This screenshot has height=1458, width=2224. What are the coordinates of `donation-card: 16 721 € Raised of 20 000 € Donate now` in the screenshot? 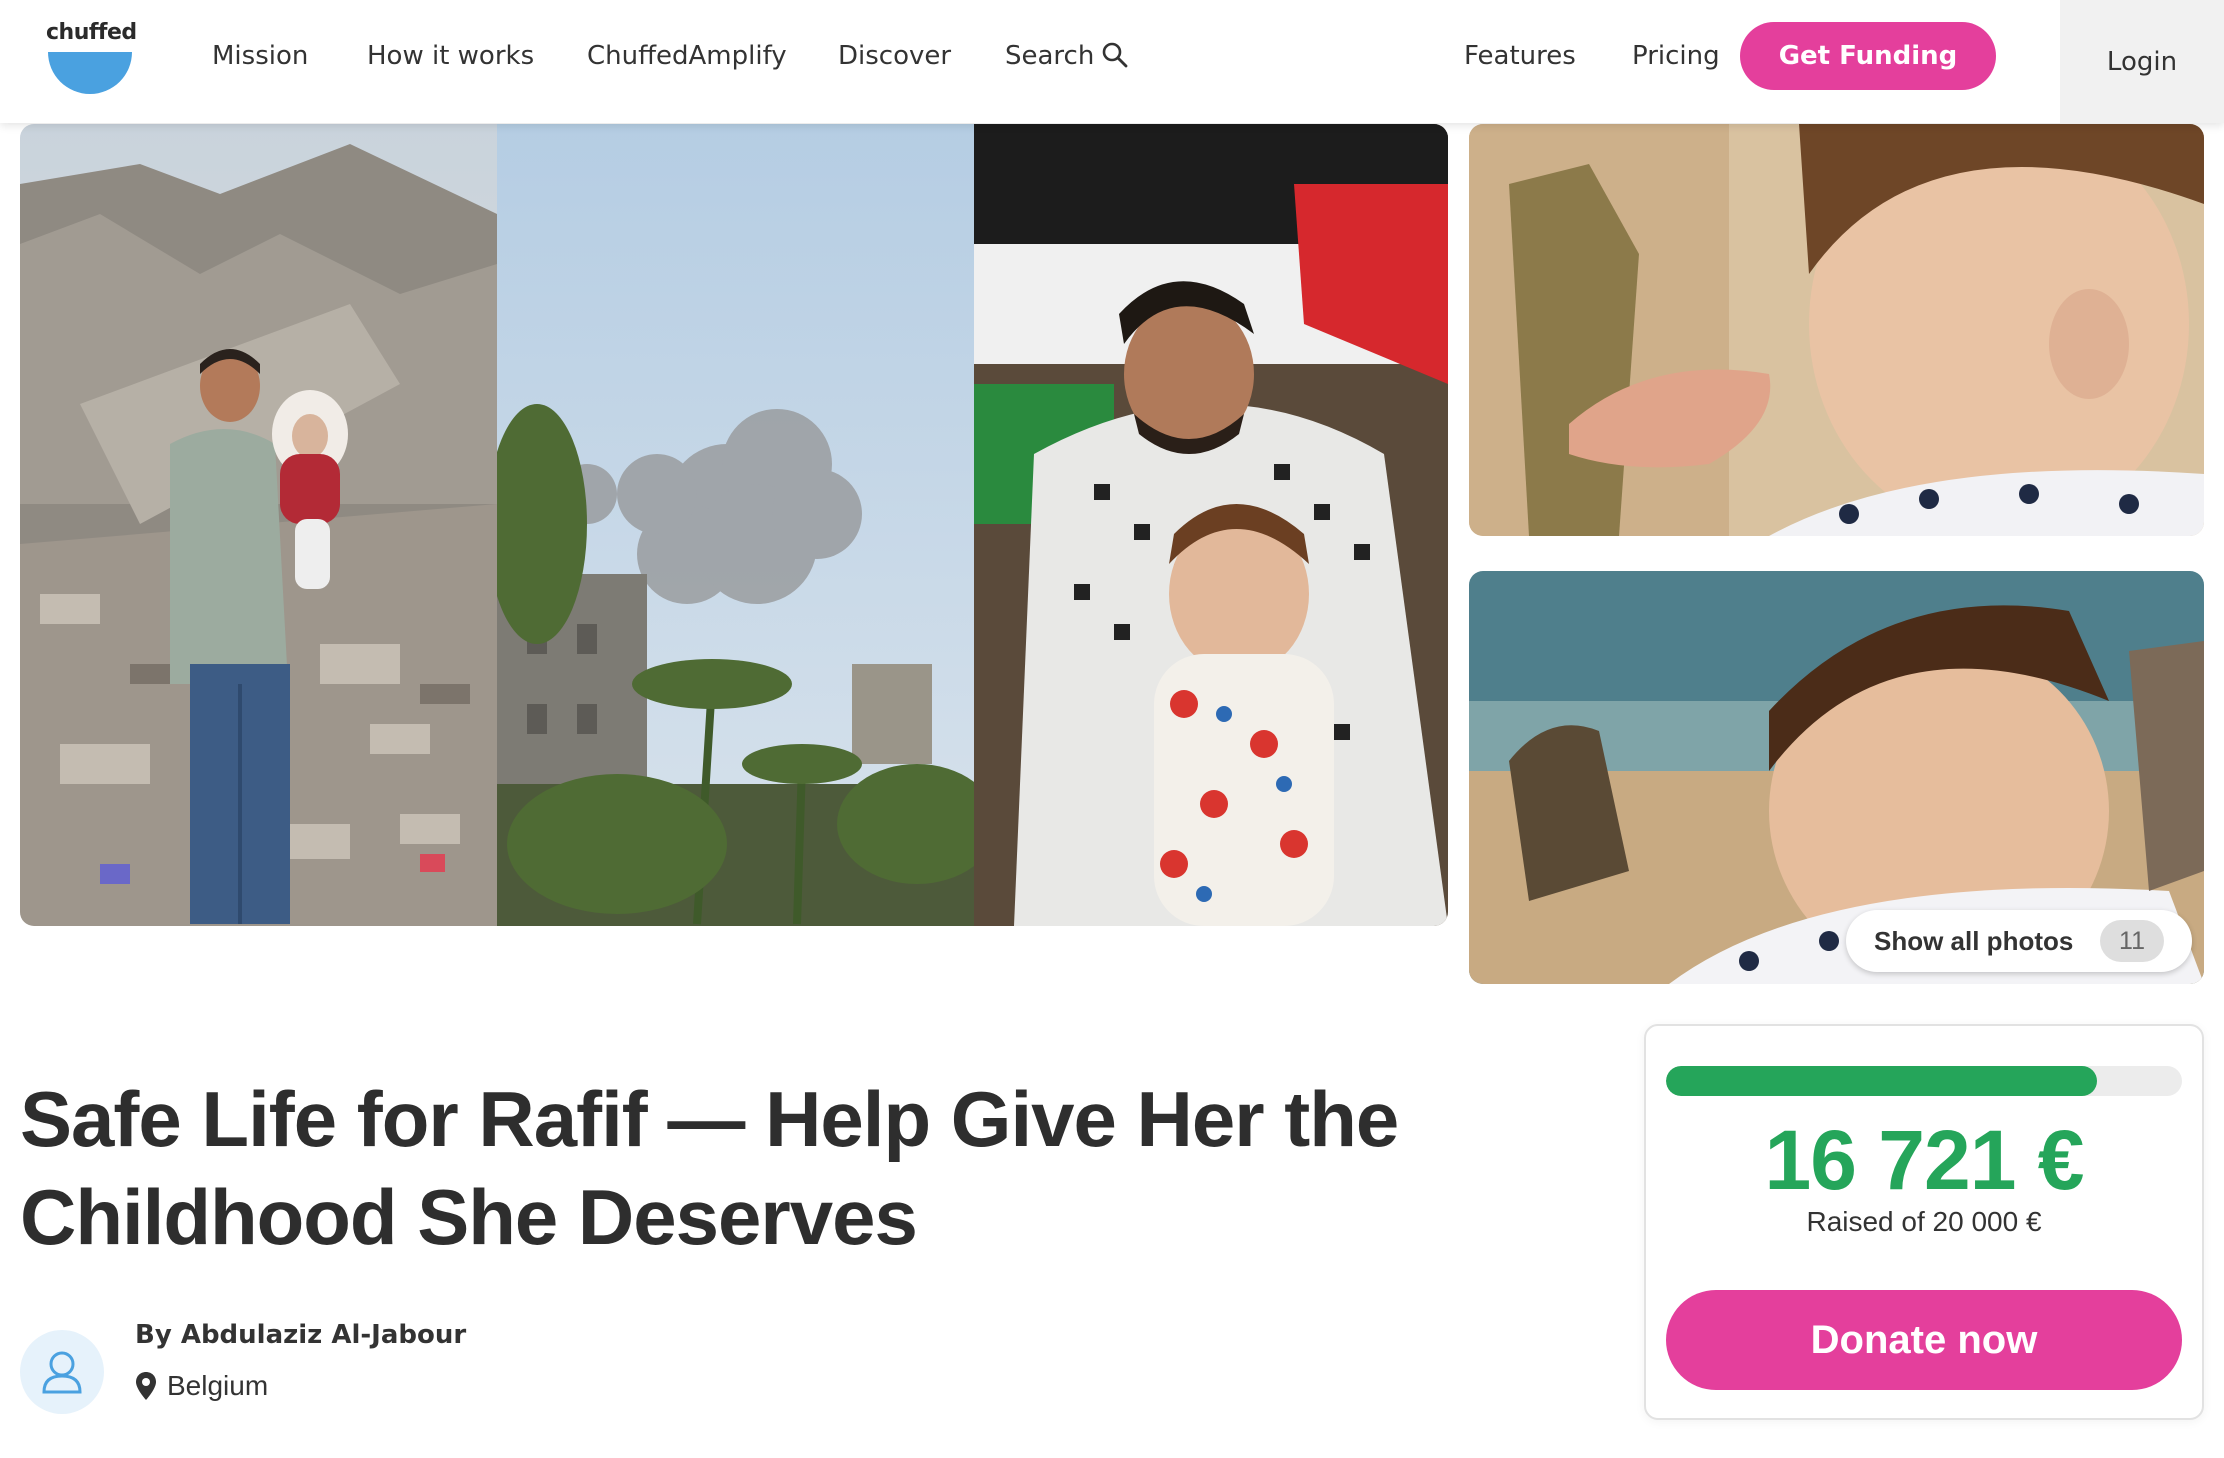 It's located at (1924, 1222).